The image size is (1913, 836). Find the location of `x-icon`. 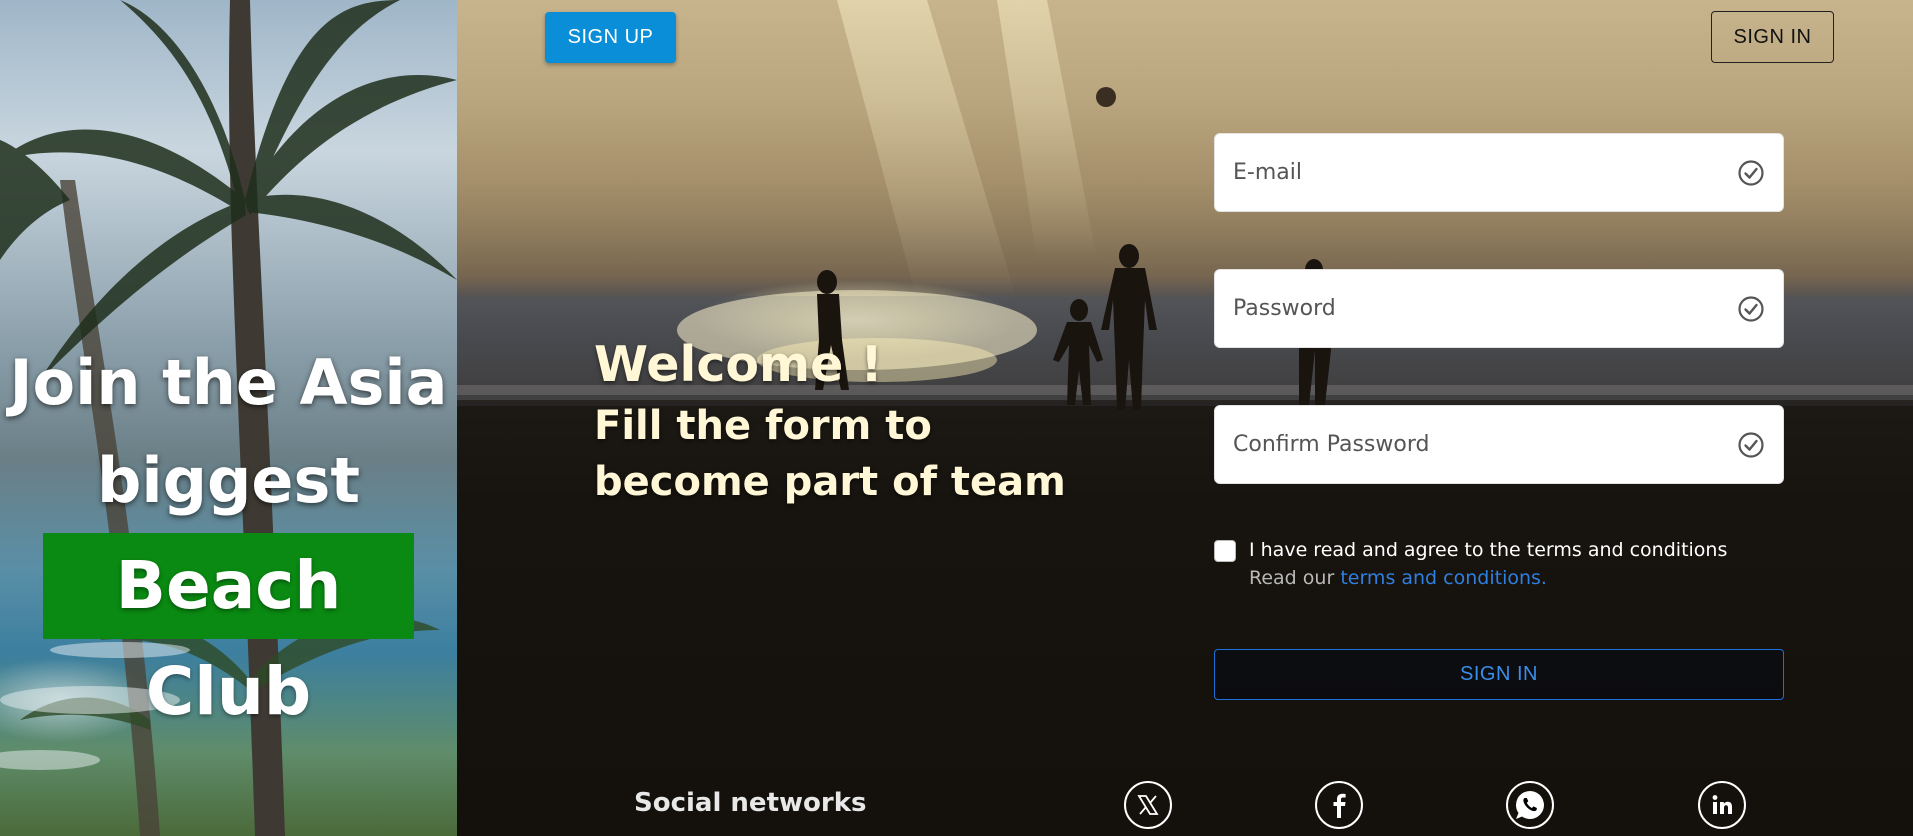

x-icon is located at coordinates (1148, 805).